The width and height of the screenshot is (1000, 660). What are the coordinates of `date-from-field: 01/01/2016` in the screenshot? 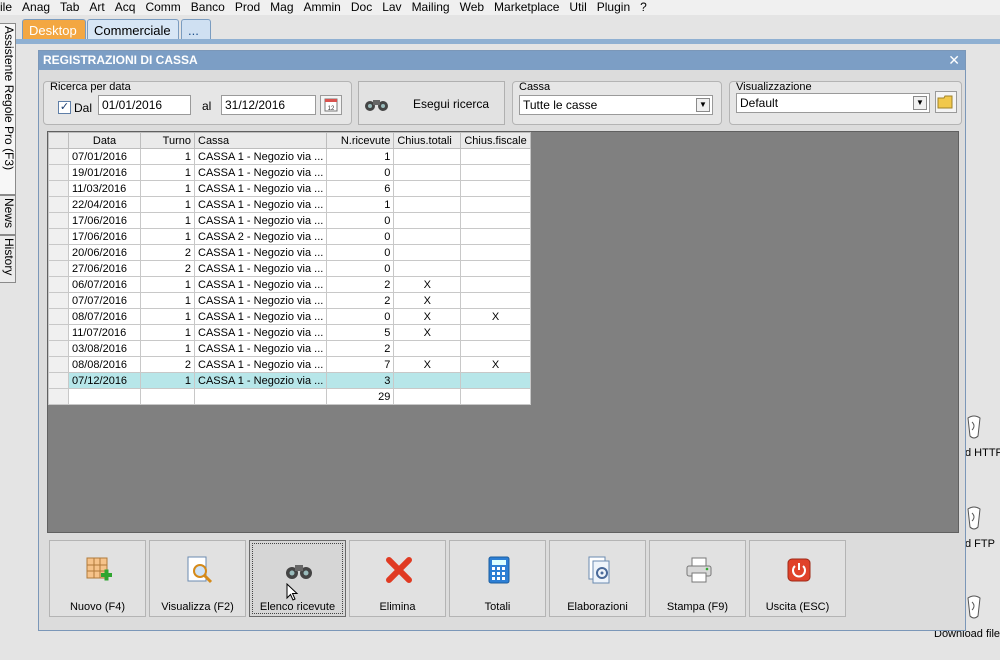 It's located at (144, 105).